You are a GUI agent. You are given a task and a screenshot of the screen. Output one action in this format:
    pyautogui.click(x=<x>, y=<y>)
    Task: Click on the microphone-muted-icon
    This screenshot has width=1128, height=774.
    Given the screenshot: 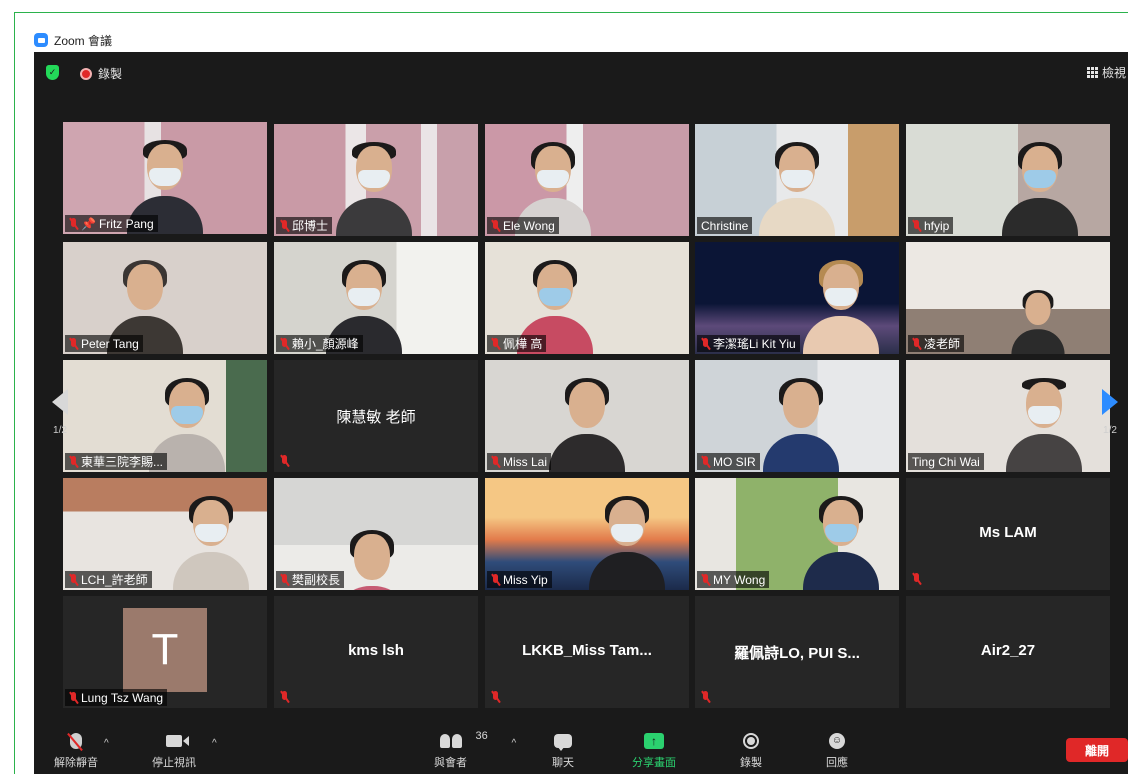 What is the action you would take?
    pyautogui.click(x=75, y=742)
    